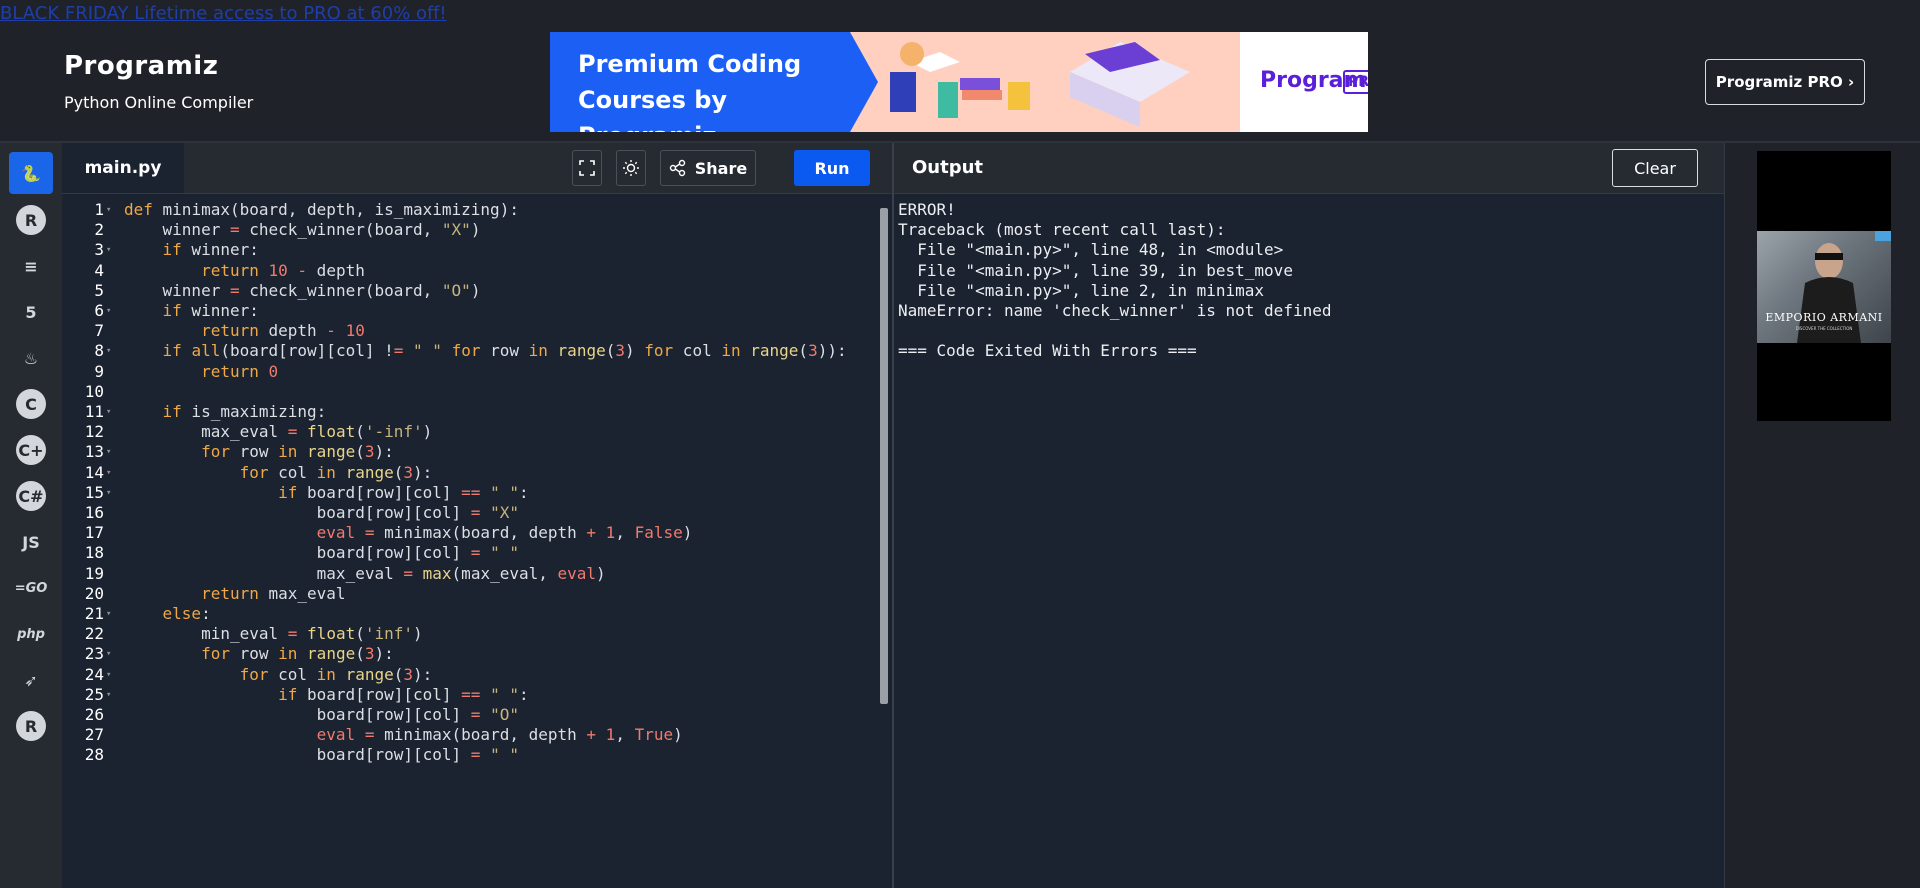 The height and width of the screenshot is (888, 1920). What do you see at coordinates (1304, 82) in the screenshot?
I see `banner-brand-area: Programiz PRO` at bounding box center [1304, 82].